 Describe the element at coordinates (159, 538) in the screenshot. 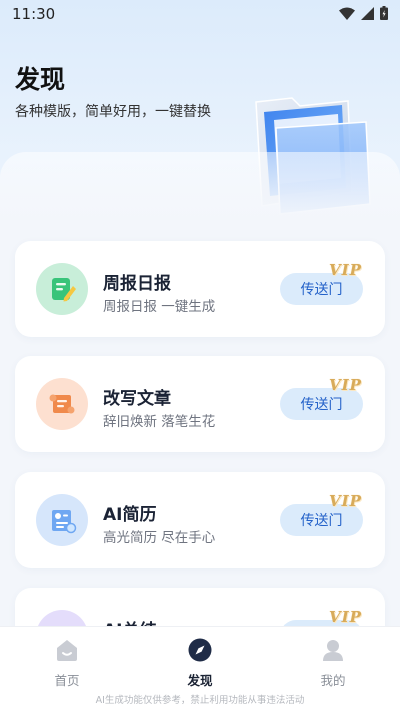

I see `card-description: 高光简历 尽在手心` at that location.